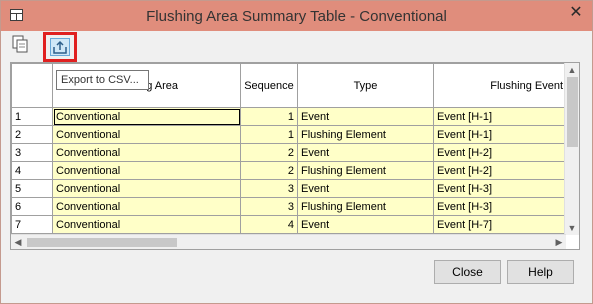 The image size is (593, 304). I want to click on row-number: 5, so click(32, 188).